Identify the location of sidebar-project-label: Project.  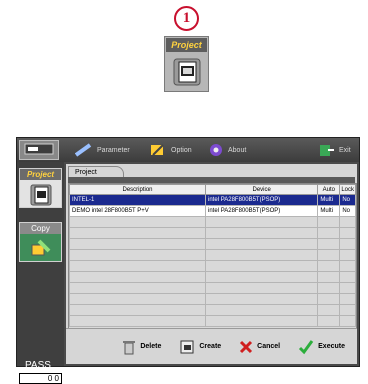
(40, 174).